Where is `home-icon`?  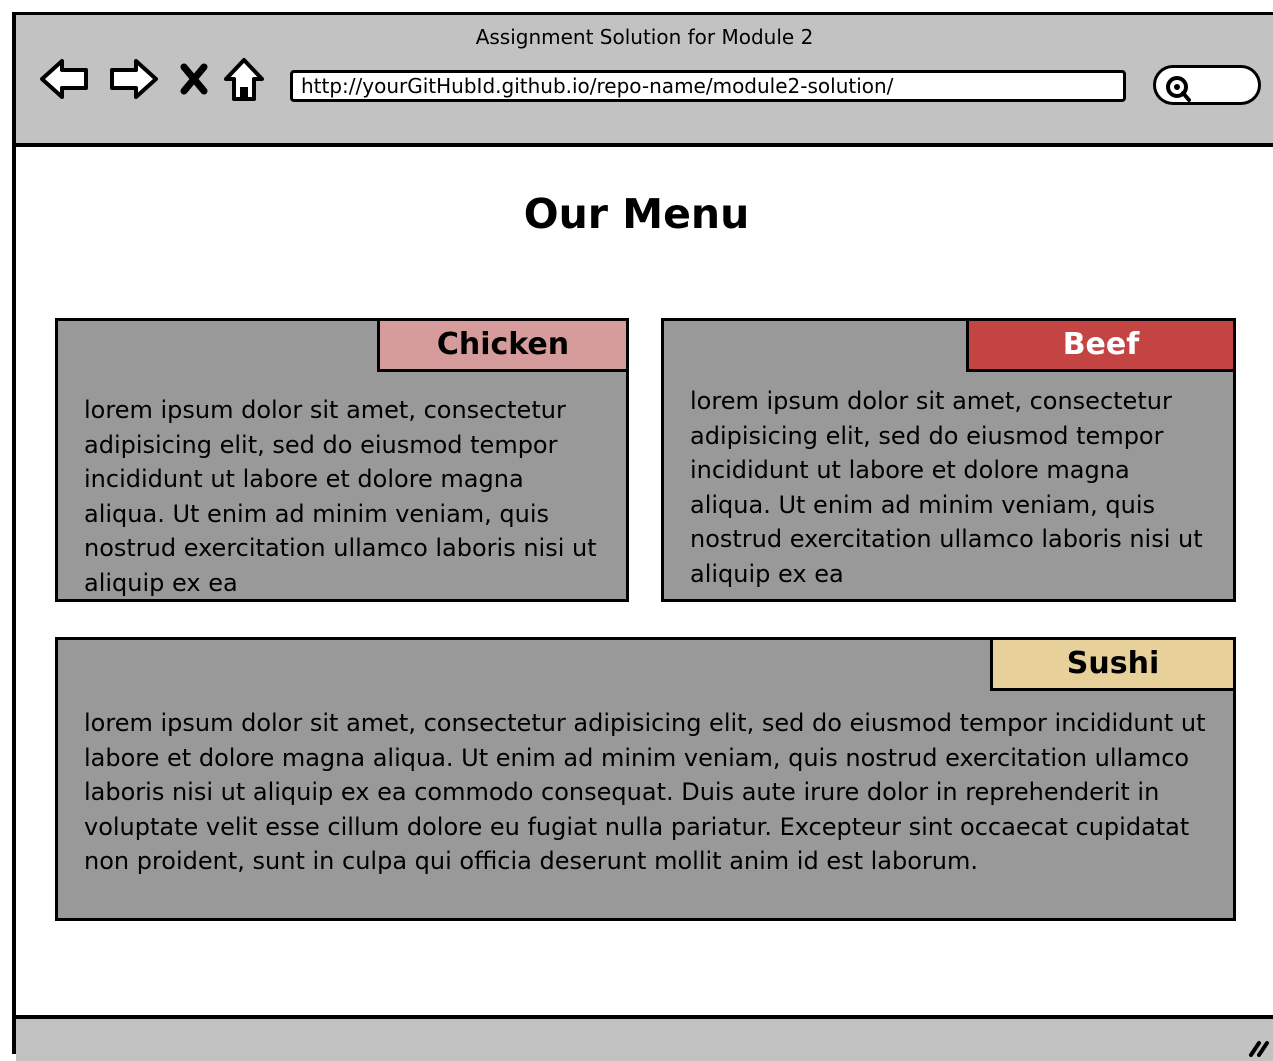 home-icon is located at coordinates (244, 79).